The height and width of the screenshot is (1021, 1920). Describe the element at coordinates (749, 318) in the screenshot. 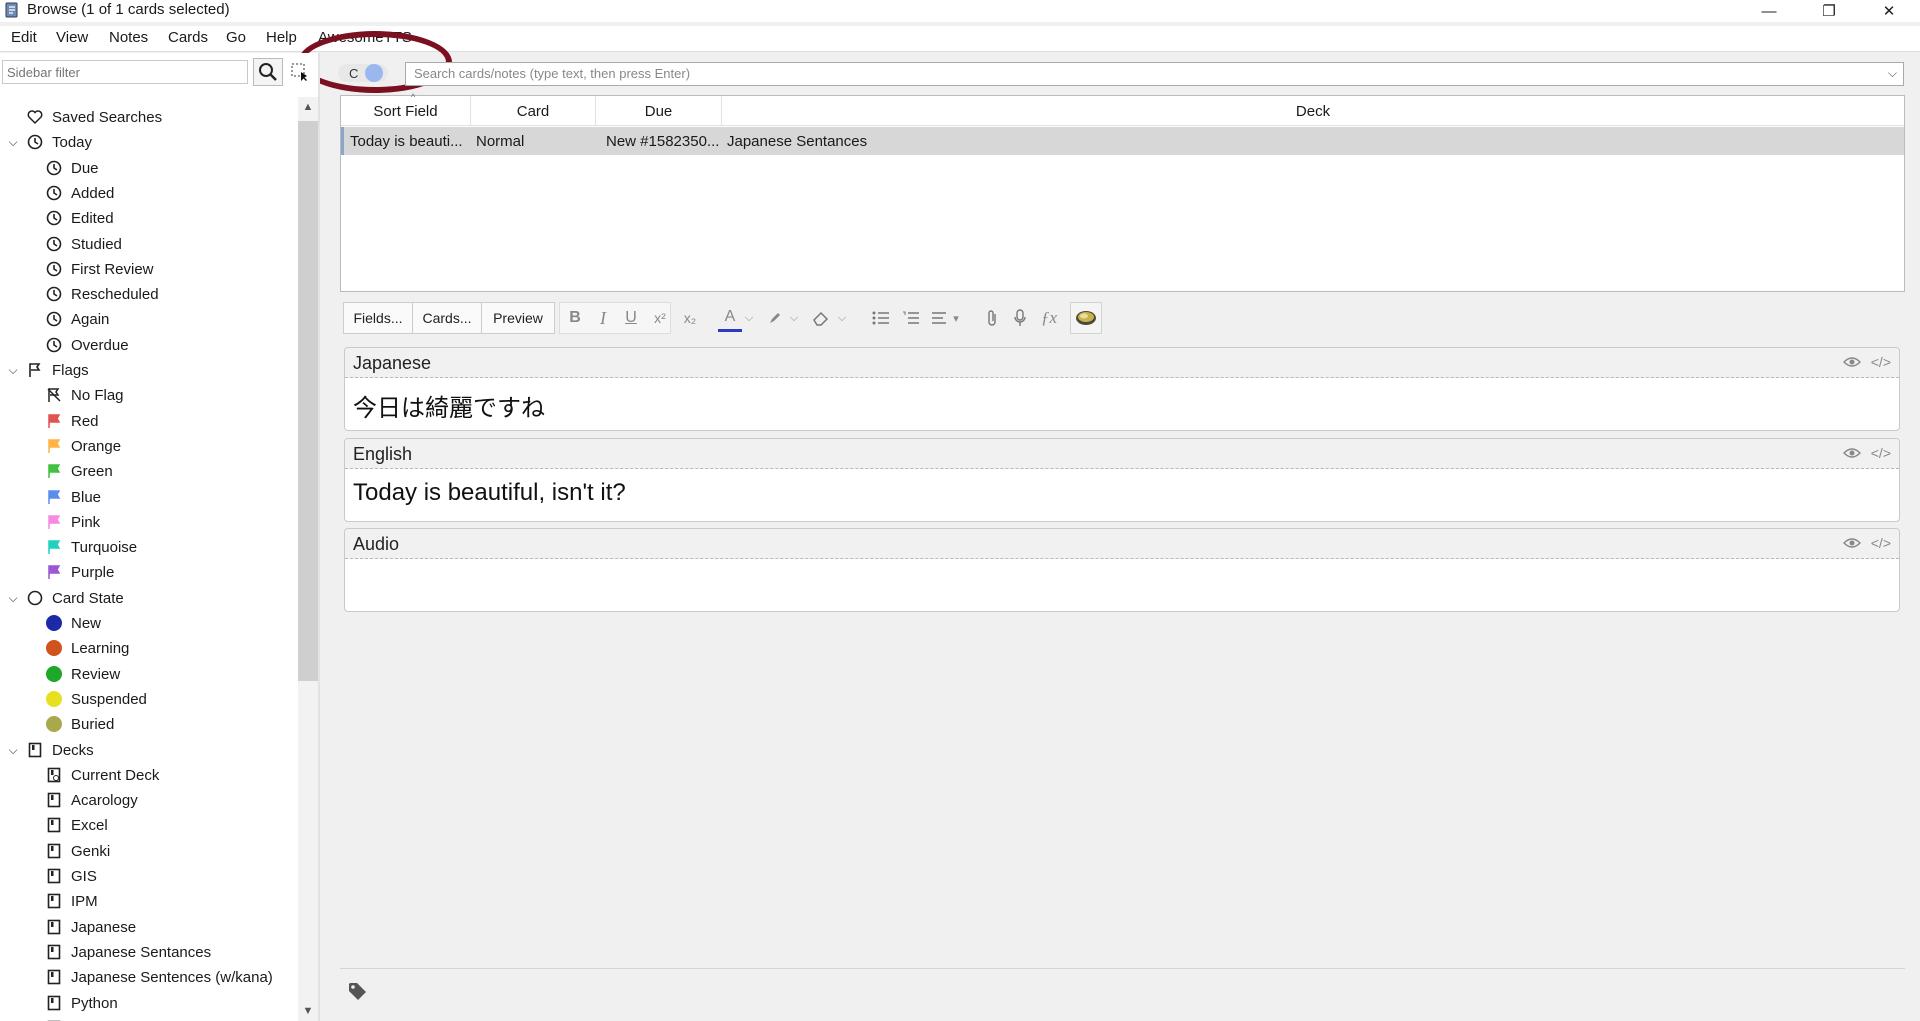

I see `text-color-dropdown-icon: ⌵` at that location.